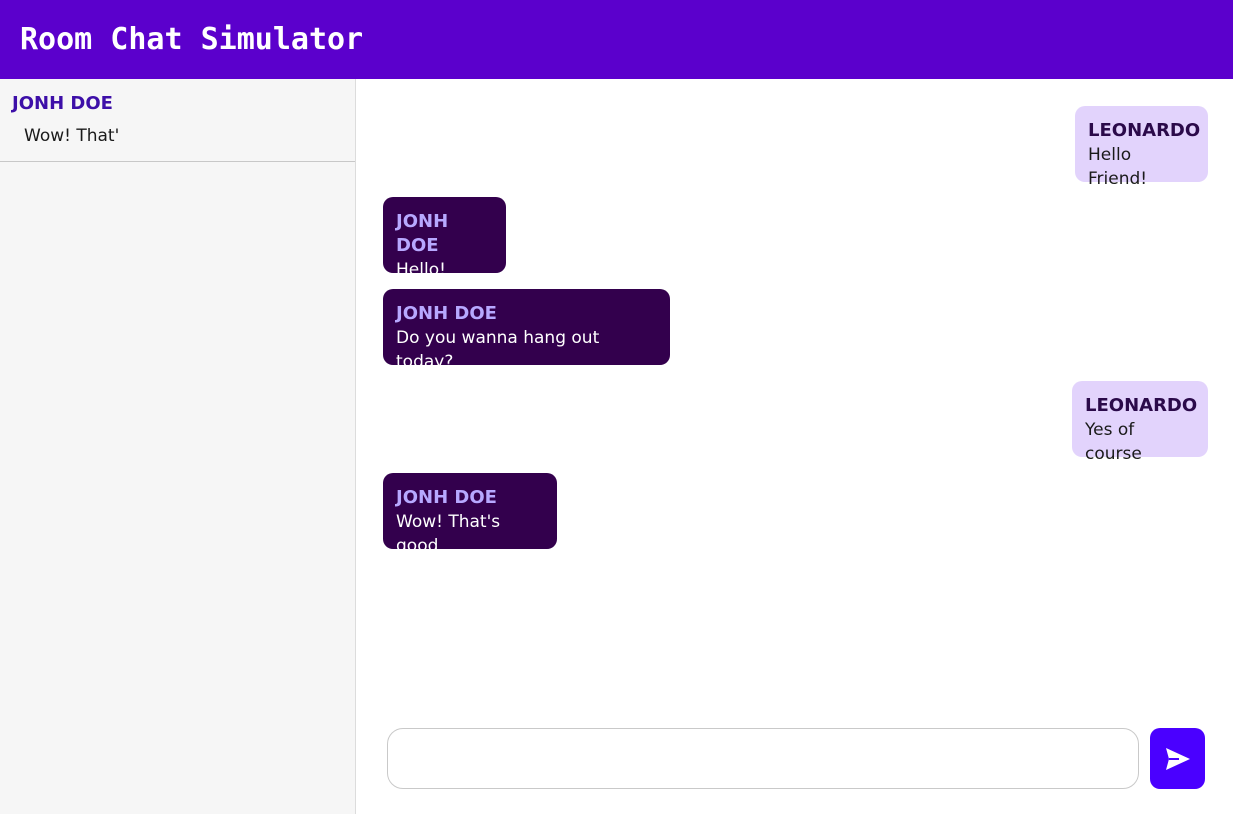 This screenshot has width=1233, height=814. Describe the element at coordinates (72, 136) in the screenshot. I see `contact-last-message: Wow! That'` at that location.